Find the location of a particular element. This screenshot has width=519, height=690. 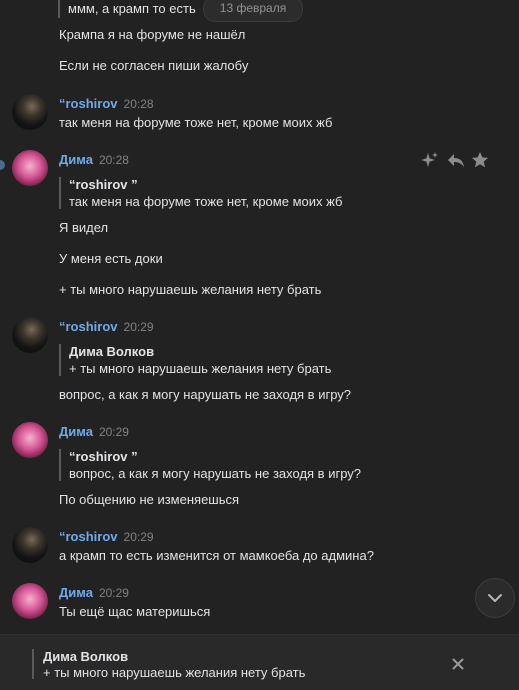

quote-author: Дима Волков is located at coordinates (111, 352).